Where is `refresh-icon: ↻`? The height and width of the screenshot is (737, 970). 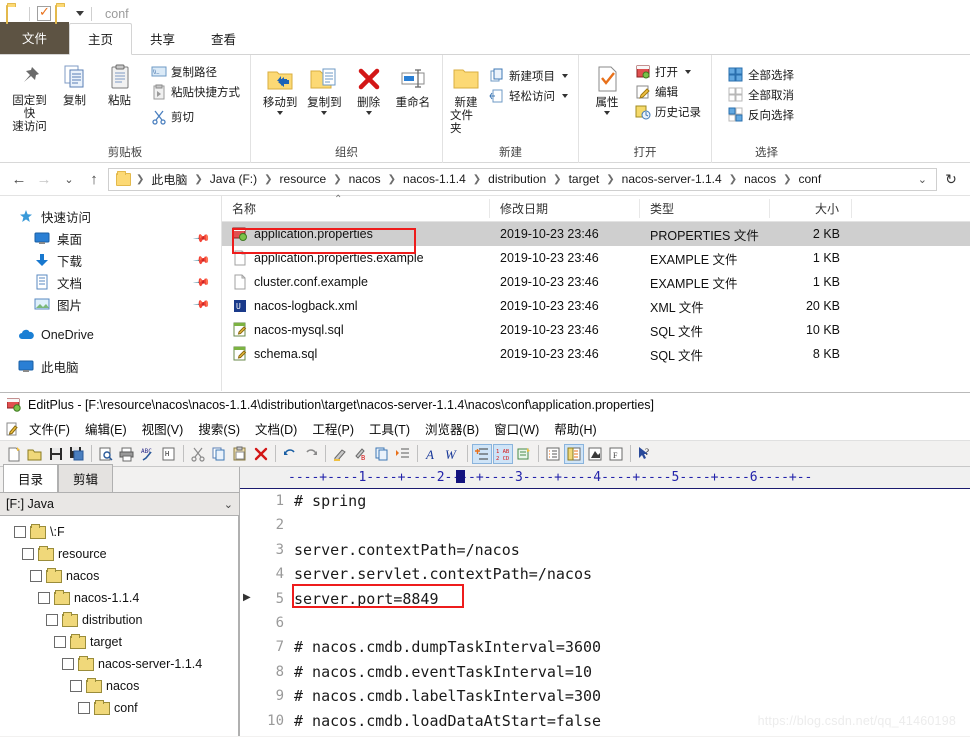 refresh-icon: ↻ is located at coordinates (951, 179).